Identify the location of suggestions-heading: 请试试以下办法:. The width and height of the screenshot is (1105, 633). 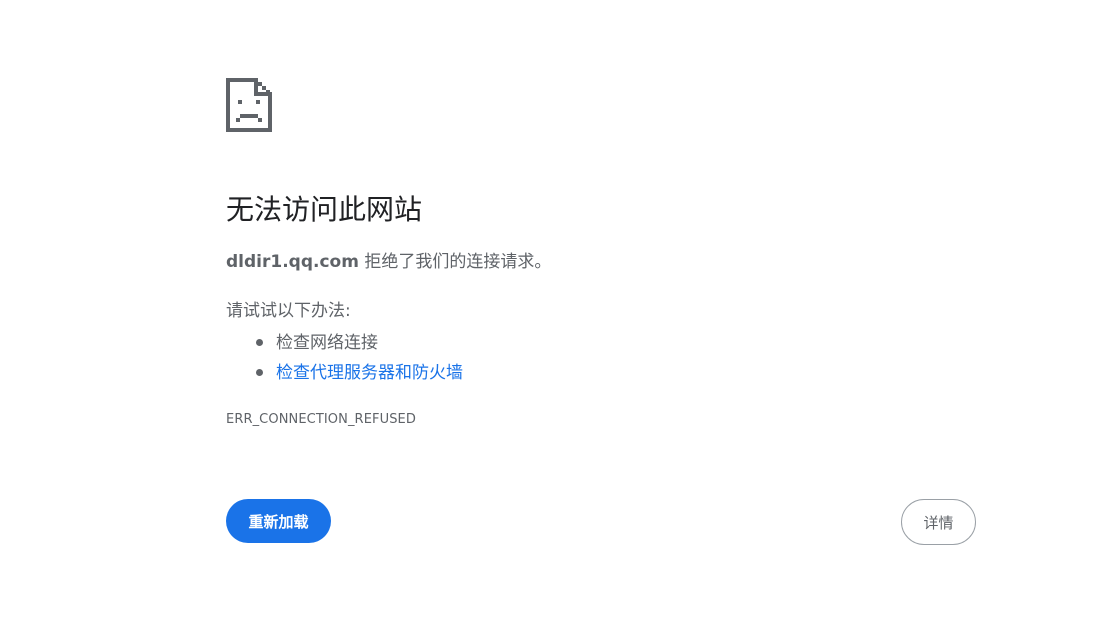
(288, 311).